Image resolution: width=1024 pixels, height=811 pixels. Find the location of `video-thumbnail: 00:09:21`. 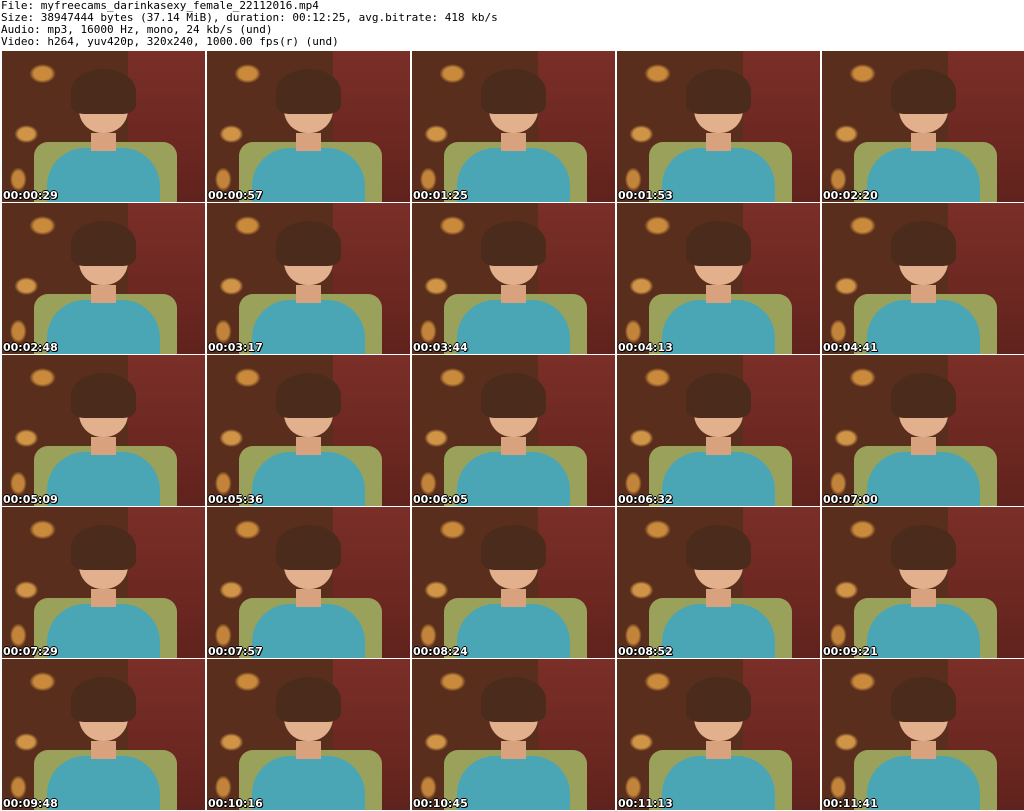

video-thumbnail: 00:09:21 is located at coordinates (923, 582).